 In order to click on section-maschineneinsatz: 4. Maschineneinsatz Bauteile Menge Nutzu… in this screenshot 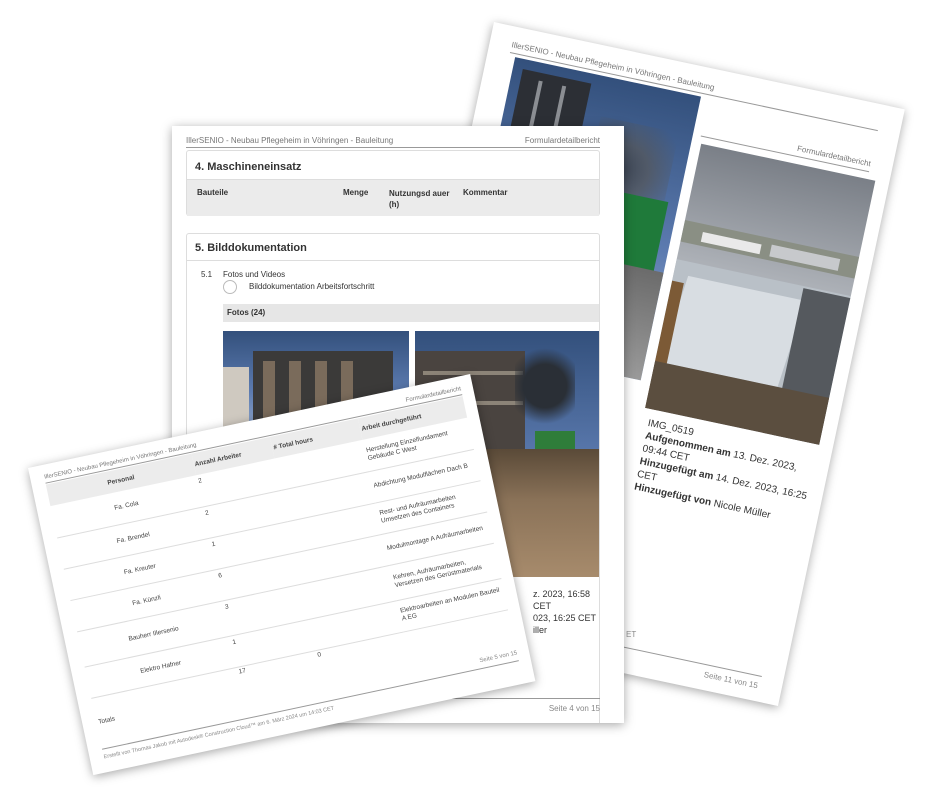, I will do `click(393, 183)`.